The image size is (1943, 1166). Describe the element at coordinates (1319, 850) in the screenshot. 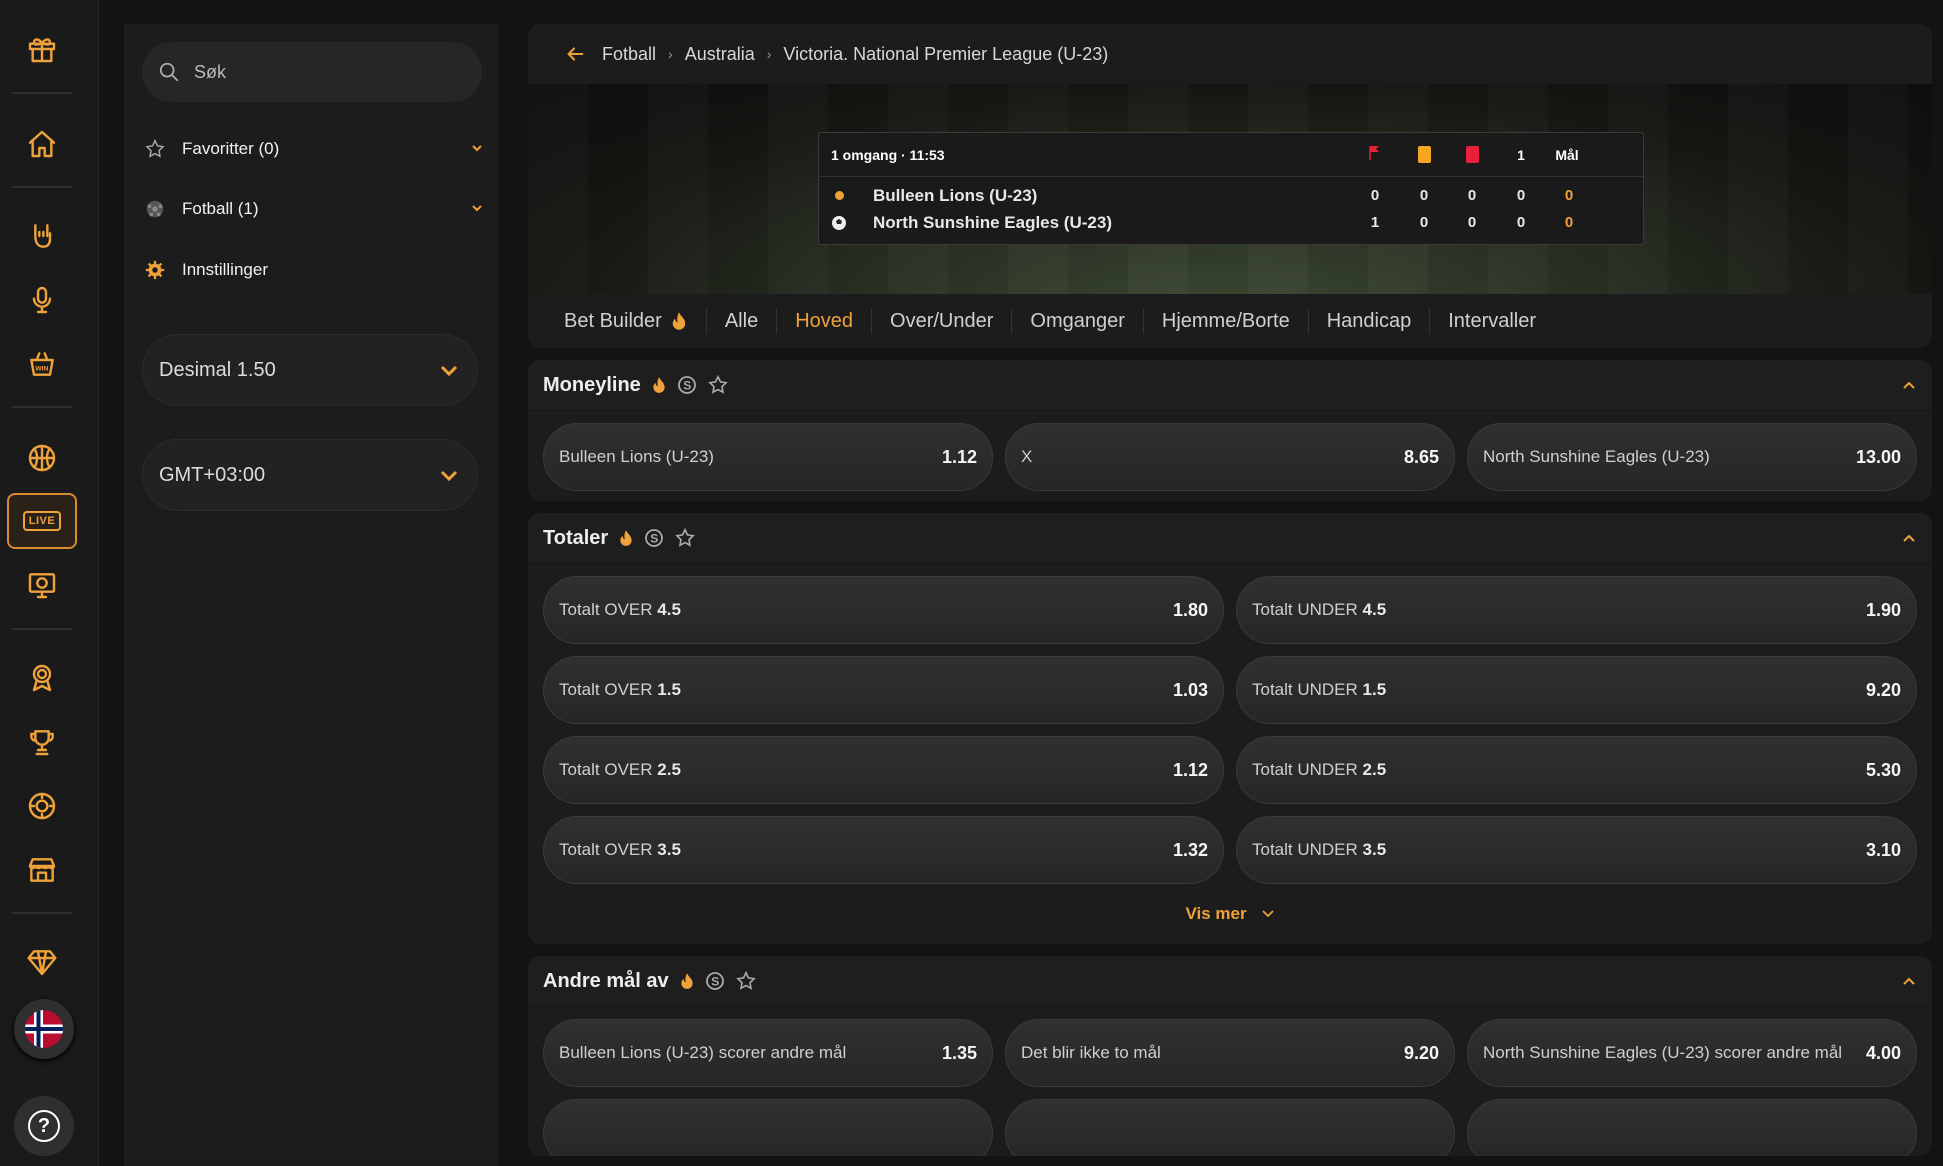

I see `odds-label: Totalt UNDER 3.5` at that location.